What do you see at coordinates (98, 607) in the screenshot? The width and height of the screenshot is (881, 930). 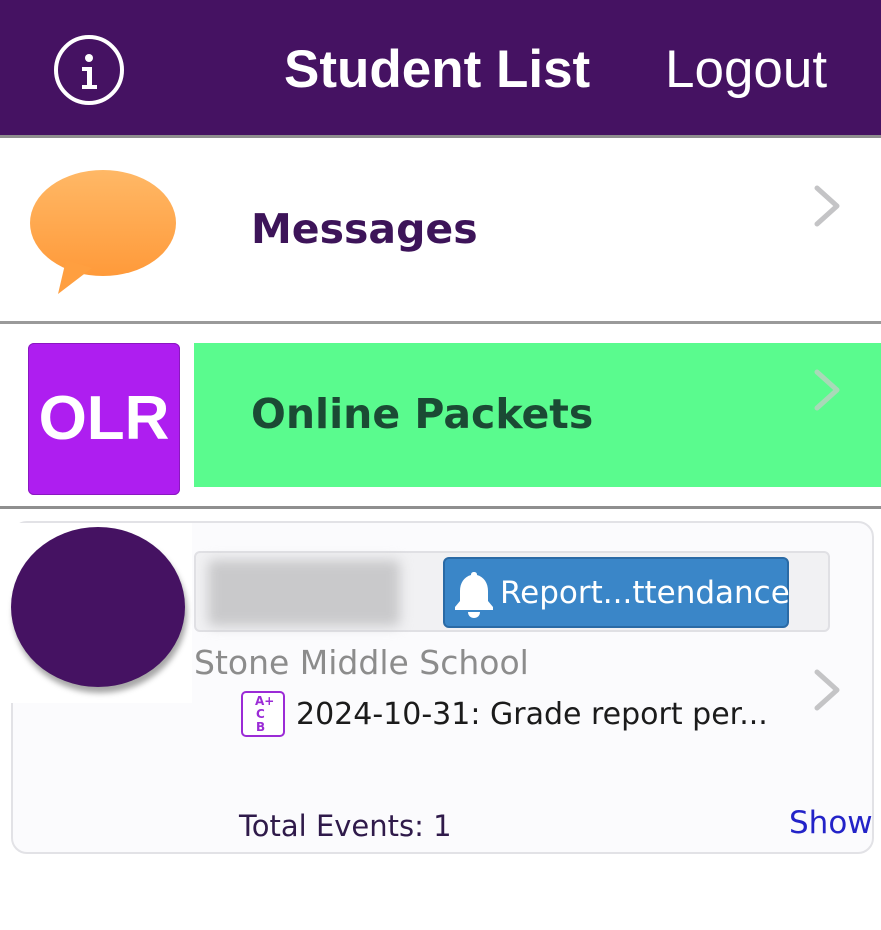 I see `avatar` at bounding box center [98, 607].